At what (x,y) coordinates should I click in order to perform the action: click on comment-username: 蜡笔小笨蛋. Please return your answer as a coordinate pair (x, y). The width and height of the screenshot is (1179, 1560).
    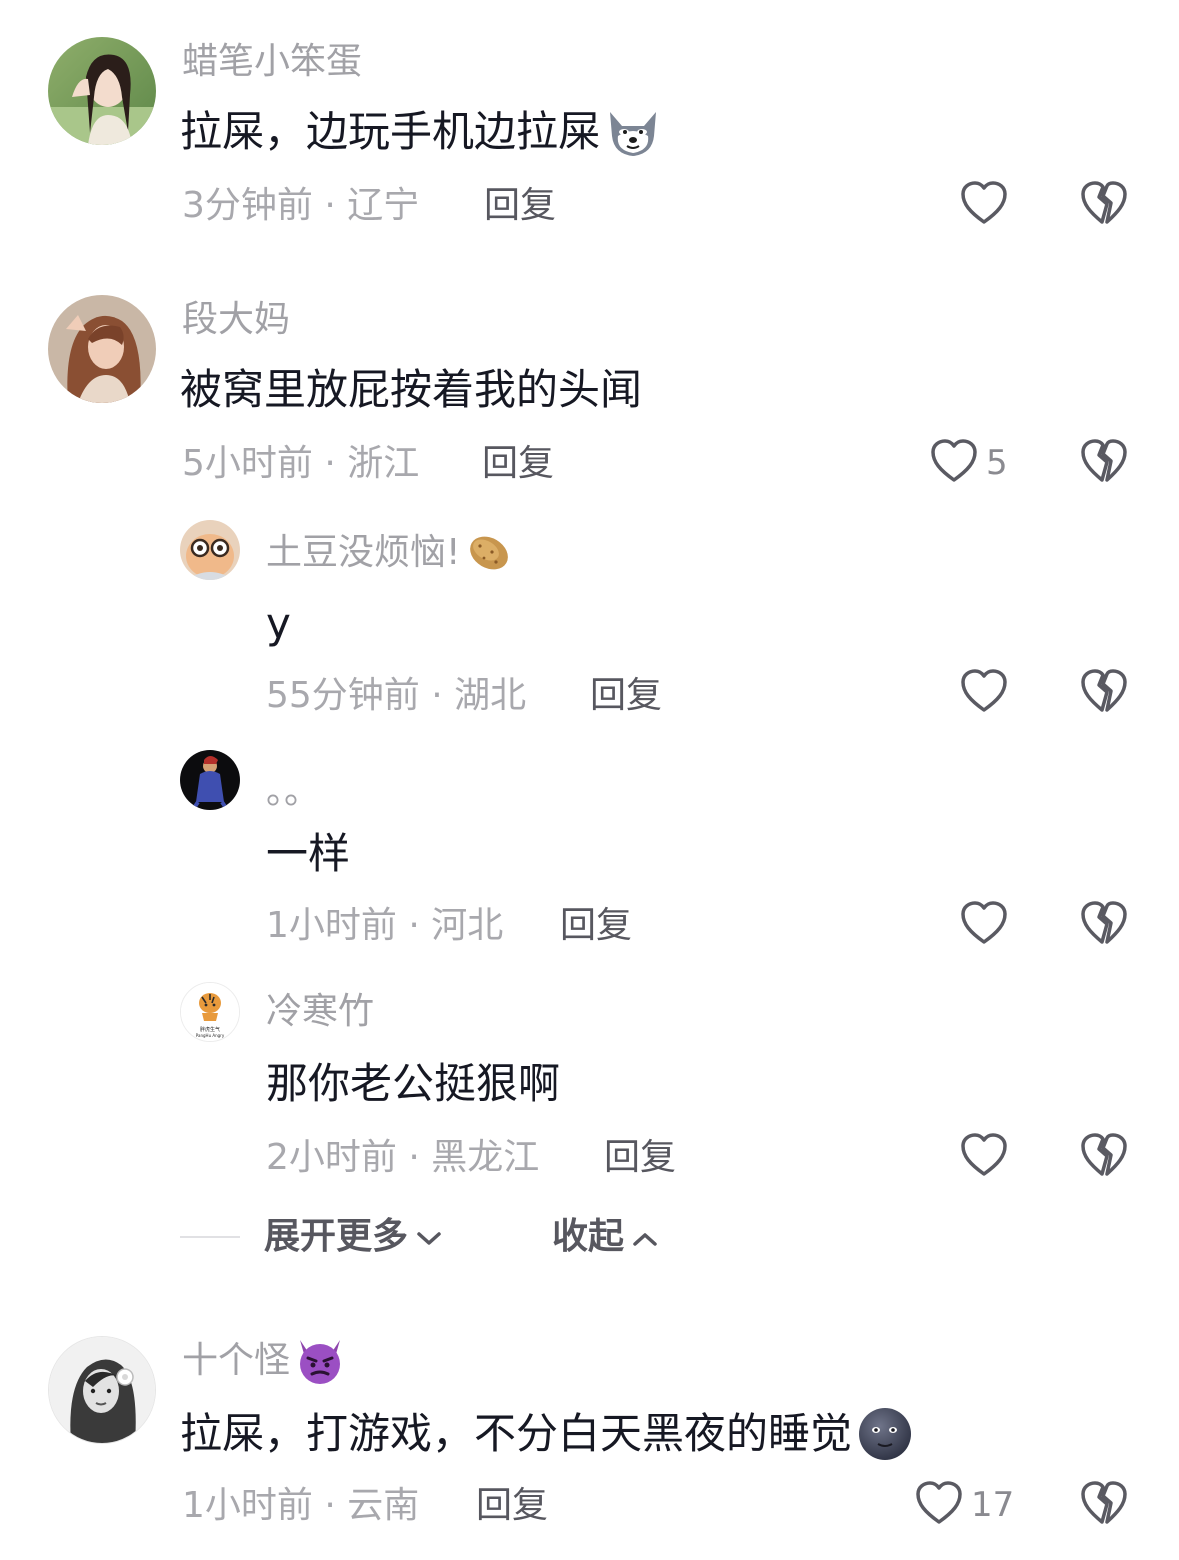
    Looking at the image, I should click on (272, 62).